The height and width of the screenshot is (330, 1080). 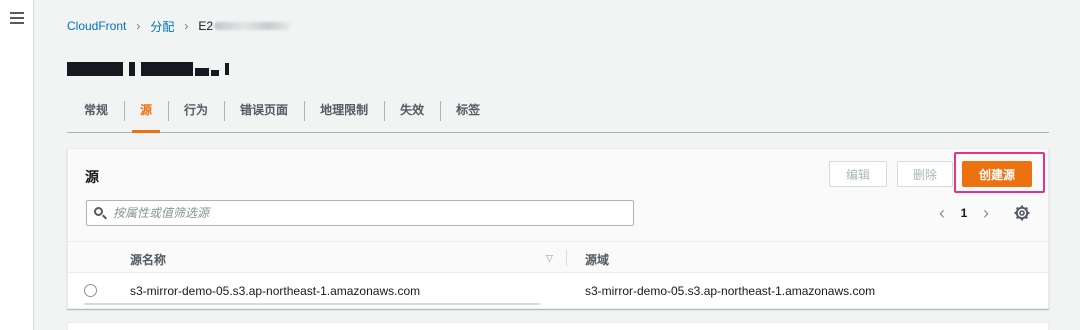 What do you see at coordinates (597, 259) in the screenshot?
I see `column-header-origin-domain: 源域` at bounding box center [597, 259].